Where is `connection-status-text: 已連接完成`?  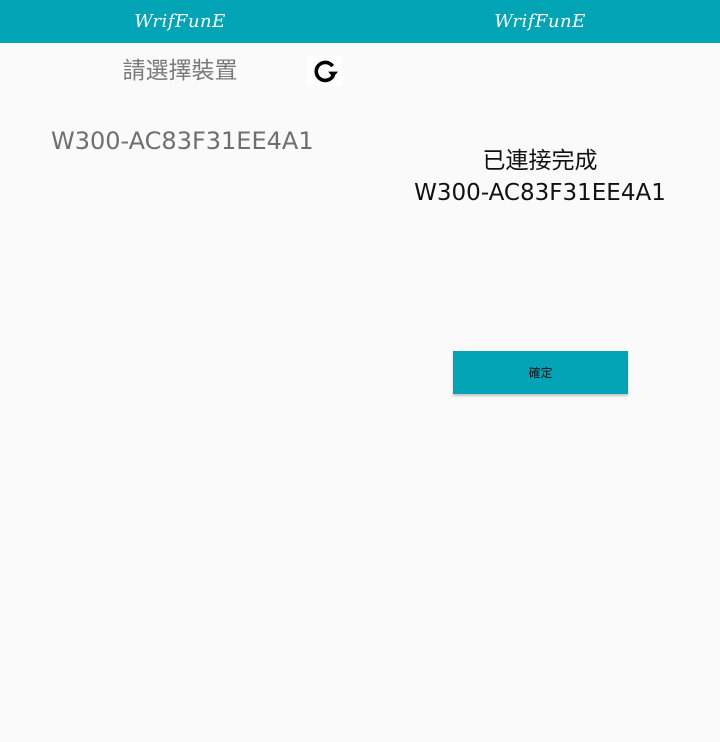 connection-status-text: 已連接完成 is located at coordinates (540, 161).